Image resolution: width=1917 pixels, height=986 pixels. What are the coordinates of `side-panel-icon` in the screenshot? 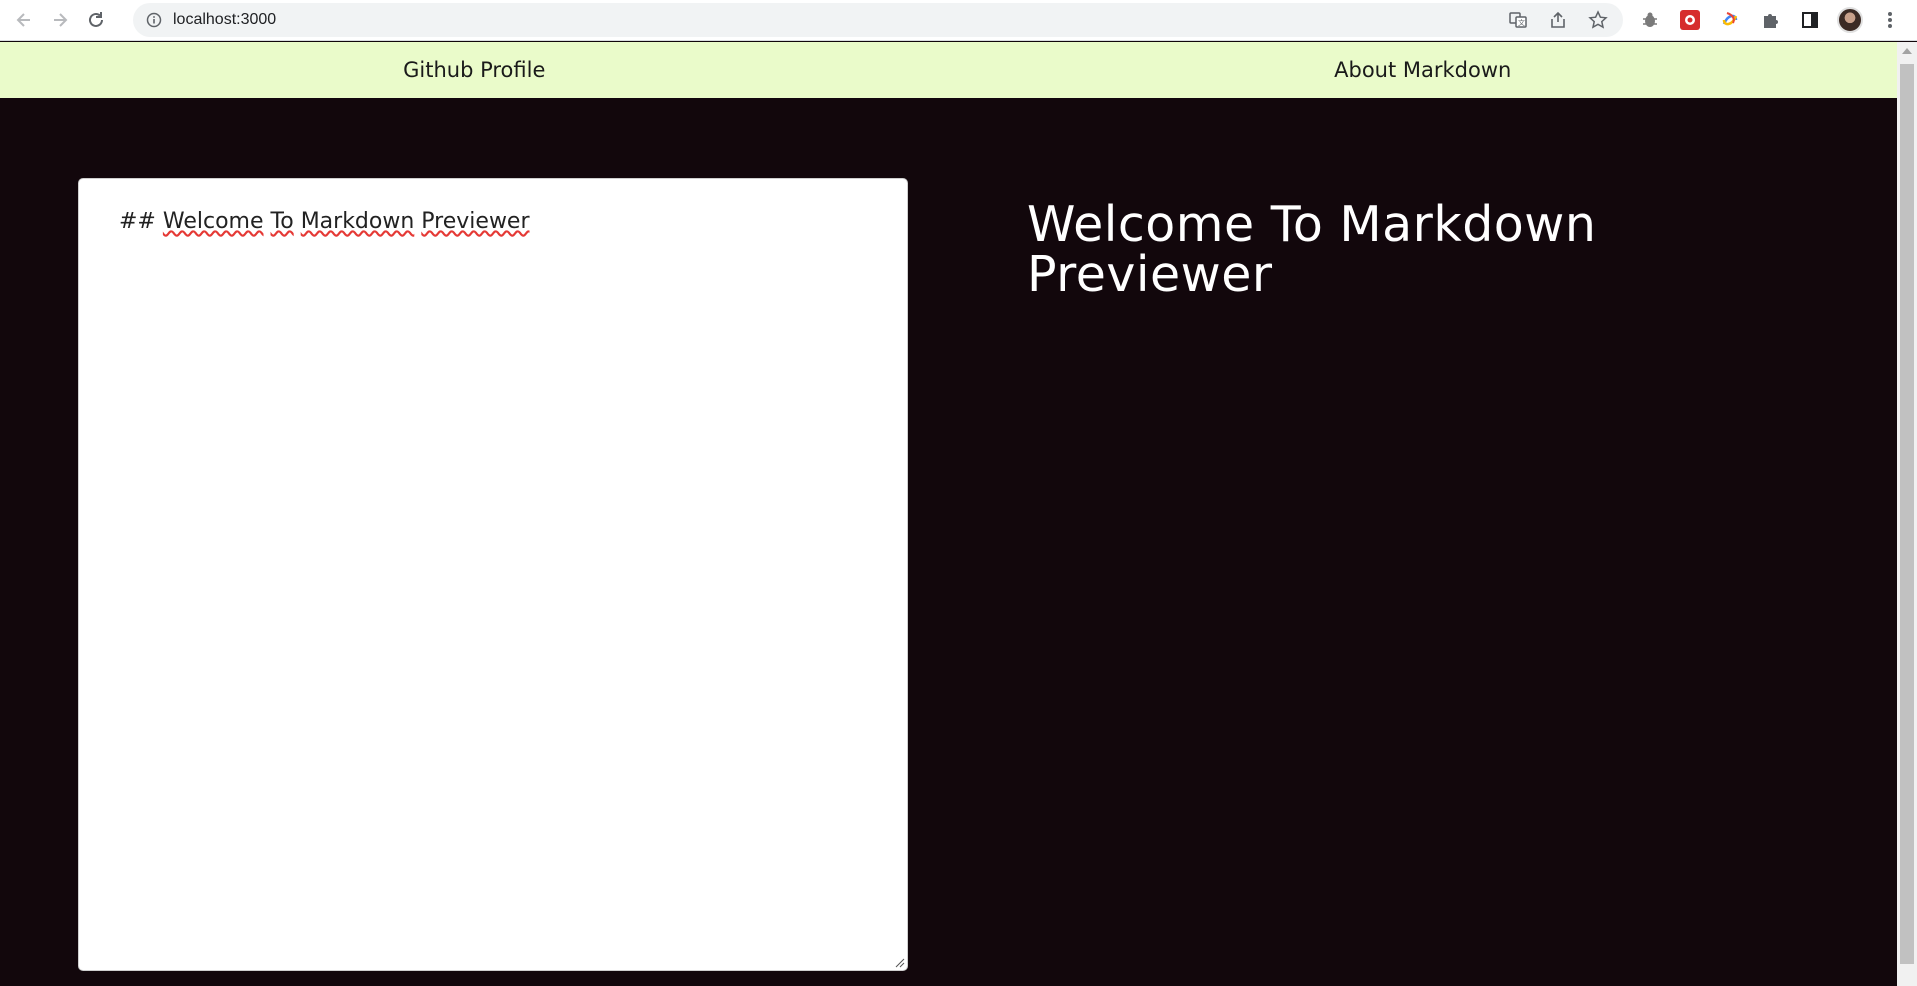 It's located at (1810, 20).